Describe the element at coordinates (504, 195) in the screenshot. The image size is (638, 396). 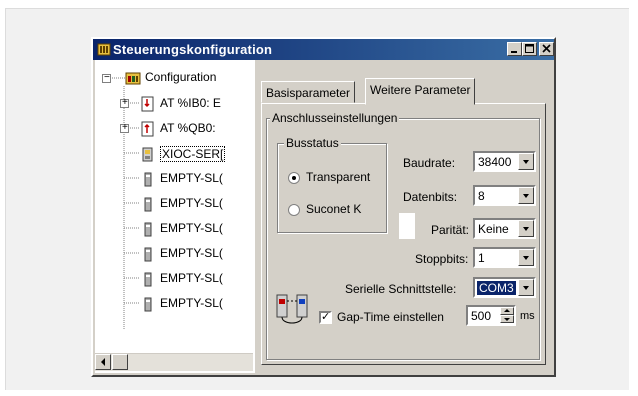
I see `datenbits-select: 8` at that location.